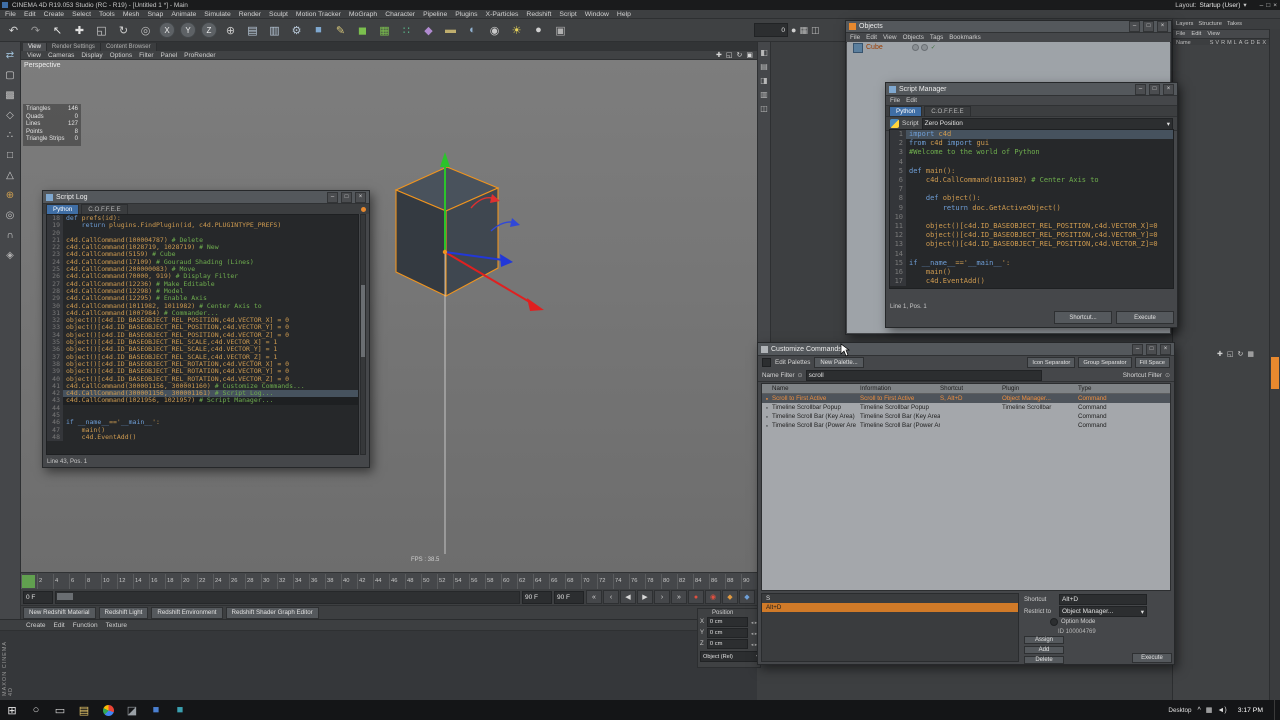  Describe the element at coordinates (60, 710) in the screenshot. I see `task-view-icon: ▭` at that location.